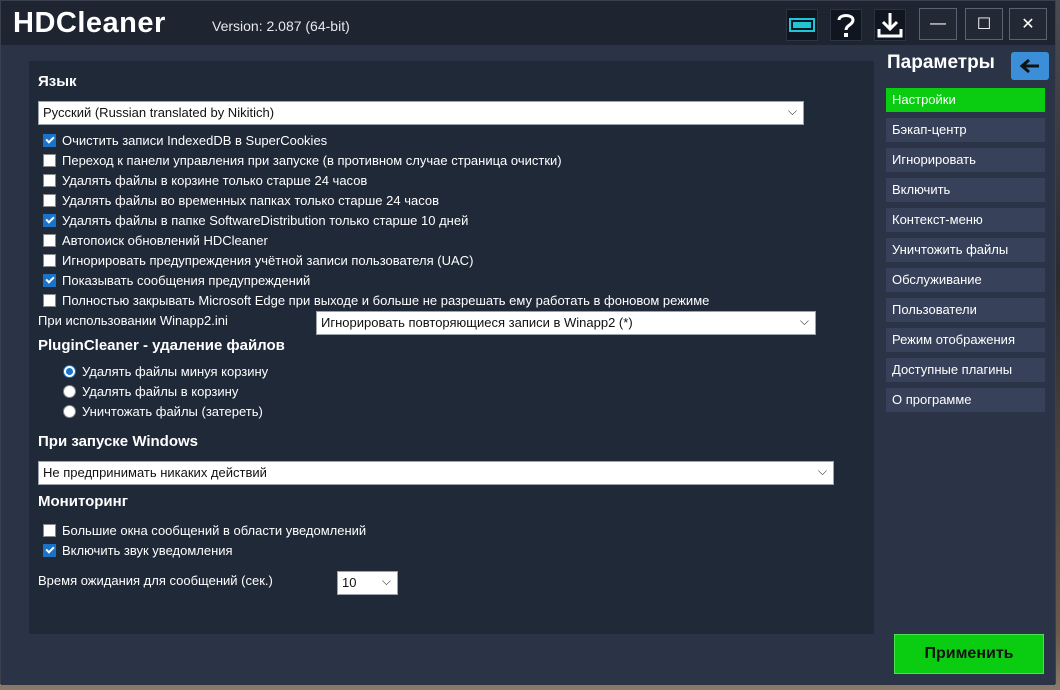 This screenshot has width=1060, height=690. I want to click on winapp-label: При использовании Winapp2.ini, so click(133, 320).